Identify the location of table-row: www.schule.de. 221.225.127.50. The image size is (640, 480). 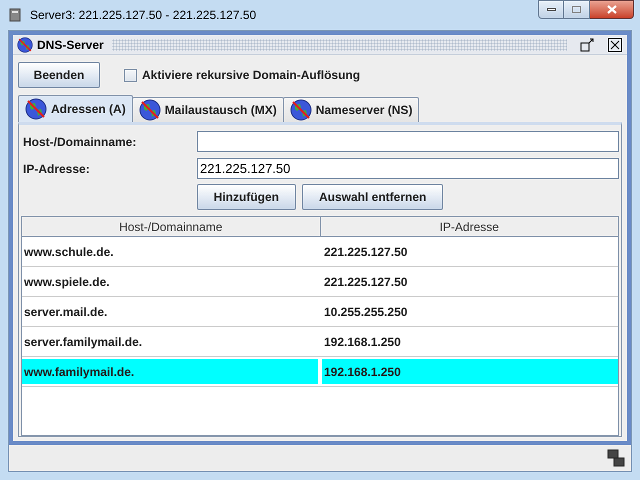
(320, 252).